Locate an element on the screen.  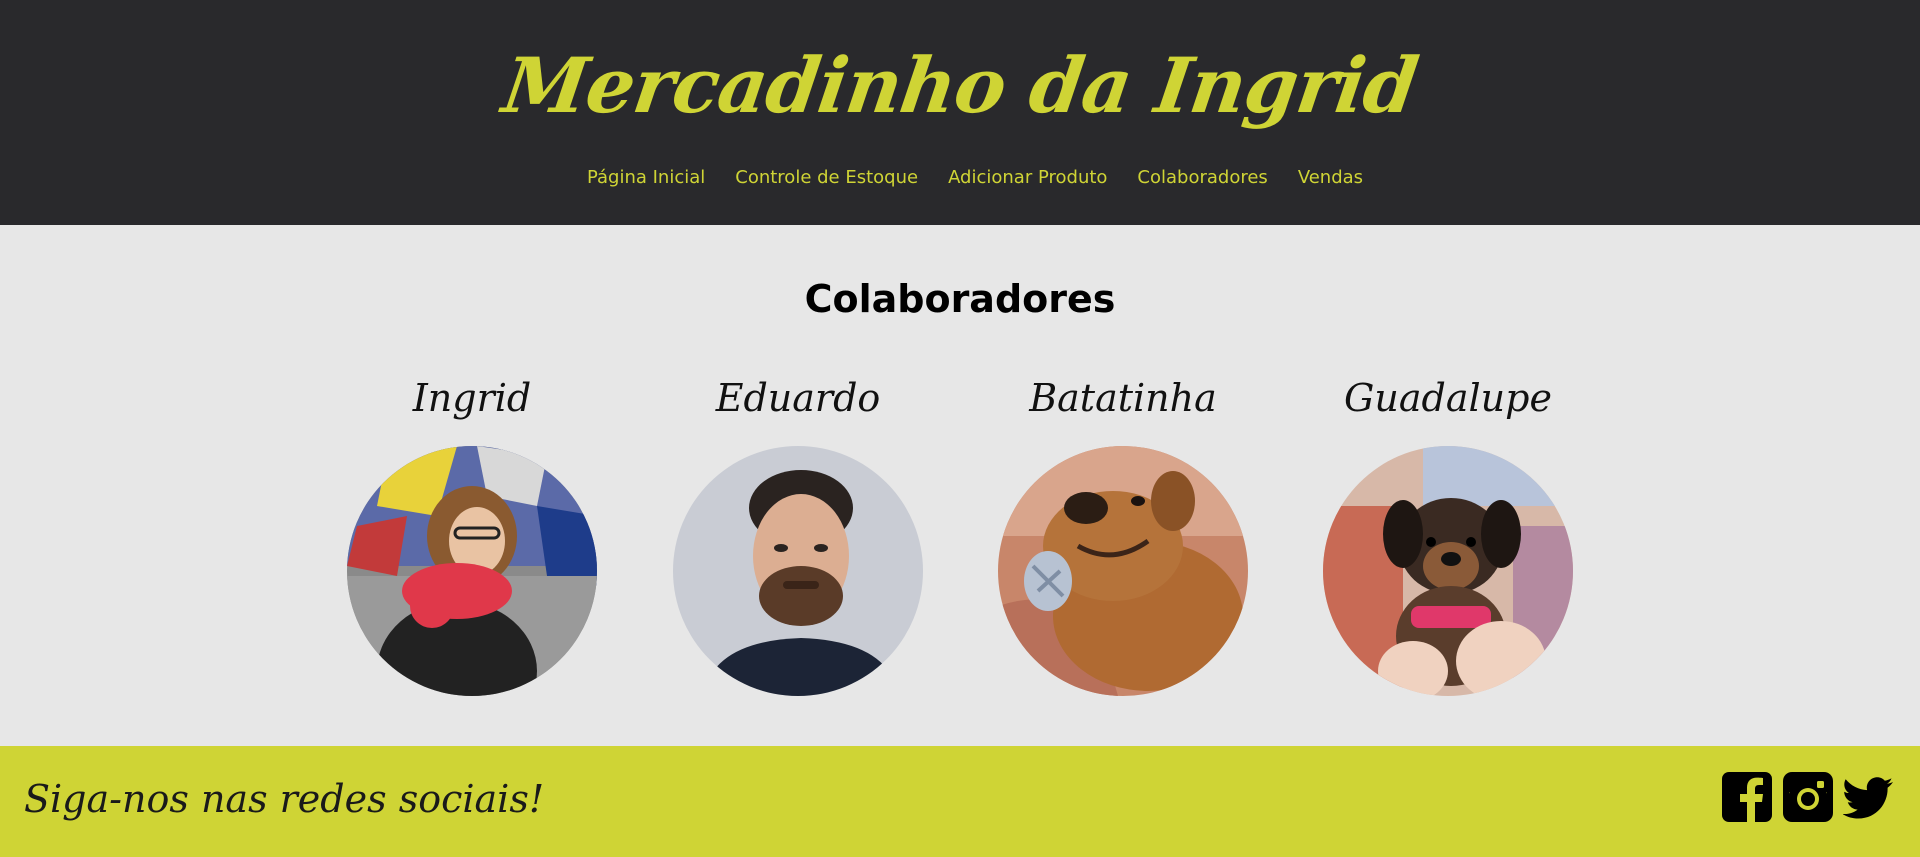
nav-link-sales: Vendas is located at coordinates (1330, 178).